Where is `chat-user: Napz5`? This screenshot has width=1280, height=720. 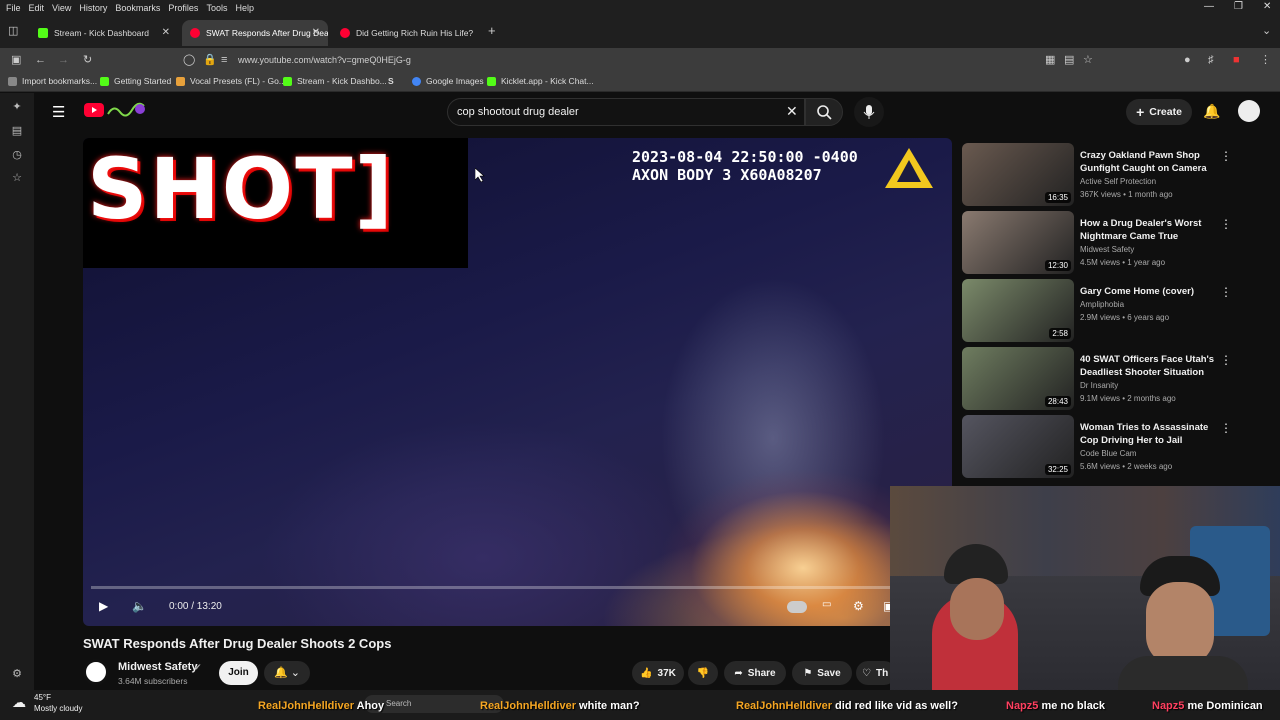
chat-user: Napz5 is located at coordinates (1022, 706).